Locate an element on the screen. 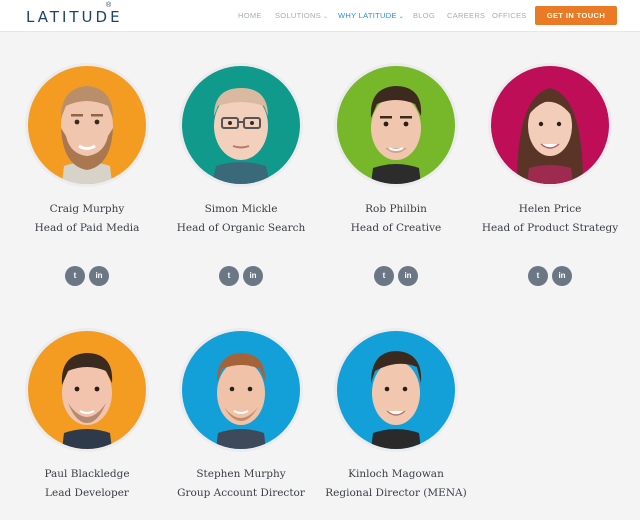  nav-home: HOME is located at coordinates (250, 15).